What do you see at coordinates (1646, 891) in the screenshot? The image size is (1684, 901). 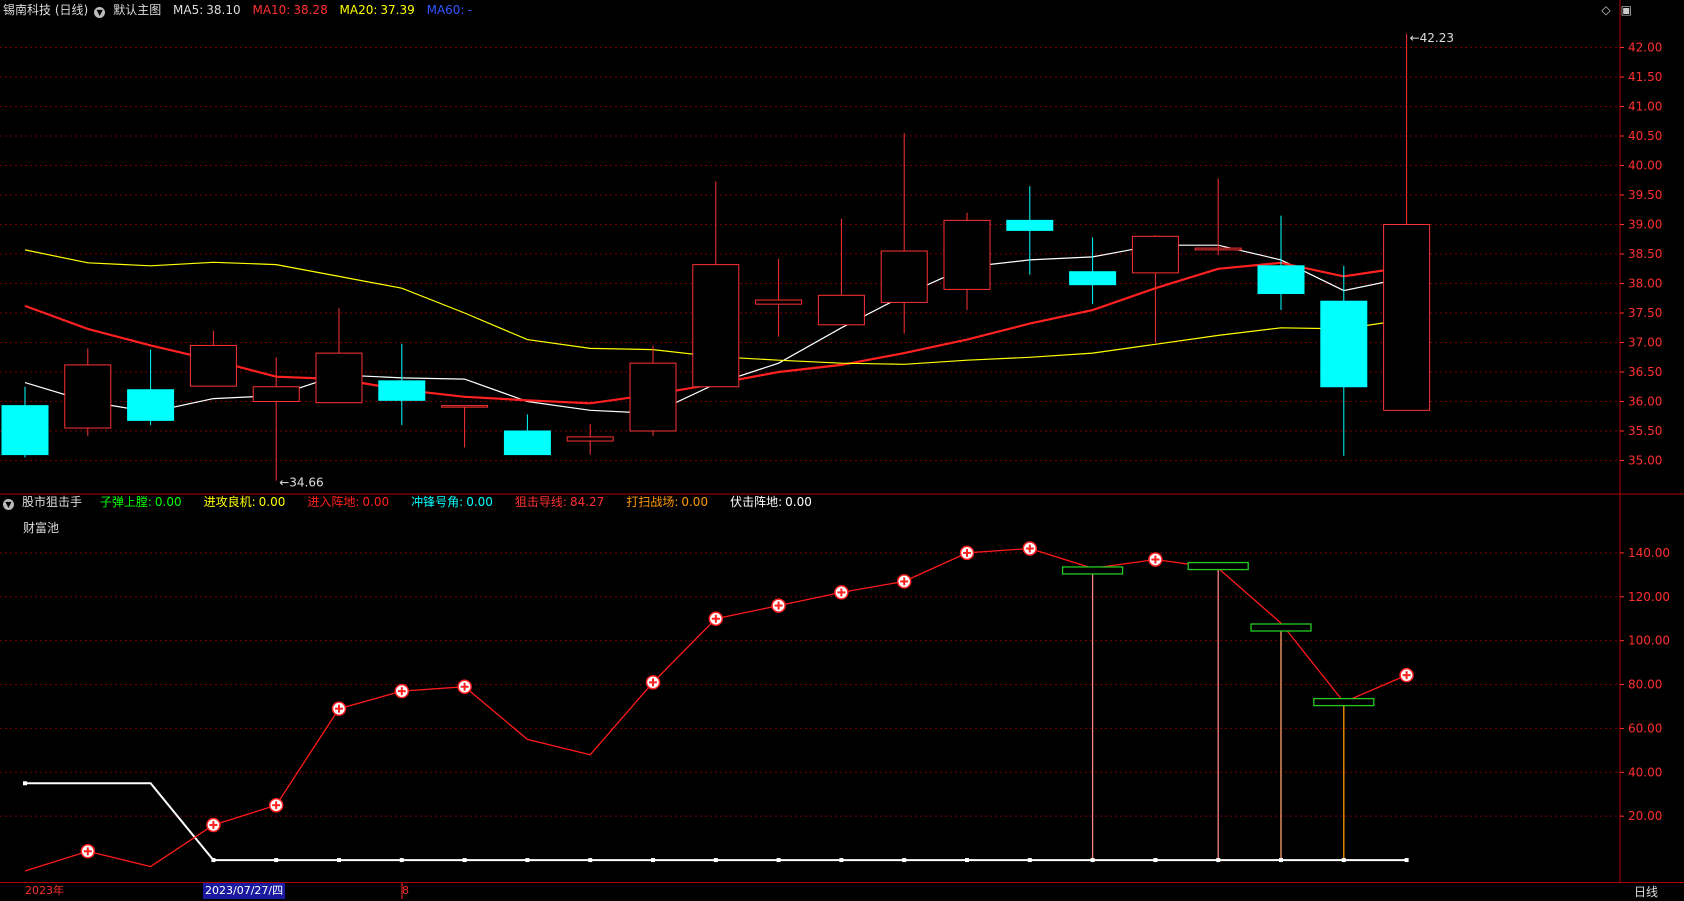 I see `period-tab-daily: 日线` at bounding box center [1646, 891].